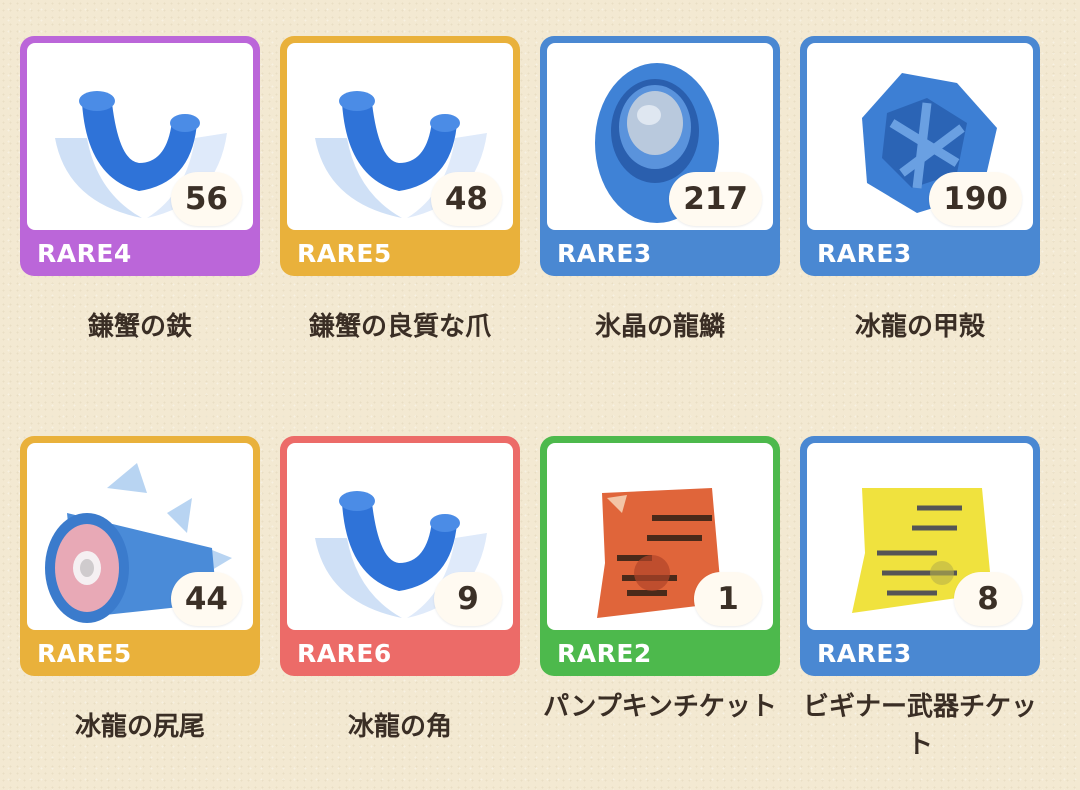 Image resolution: width=1080 pixels, height=790 pixels. What do you see at coordinates (919, 327) in the screenshot?
I see `item-name: 冰龍の甲殻` at bounding box center [919, 327].